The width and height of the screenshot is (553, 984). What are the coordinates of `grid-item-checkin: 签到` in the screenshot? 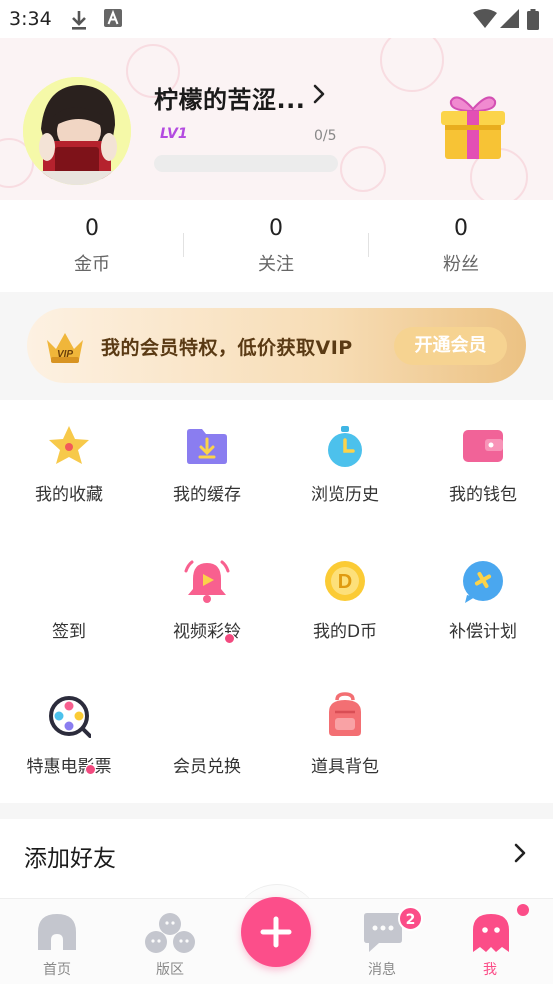 It's located at (69, 615).